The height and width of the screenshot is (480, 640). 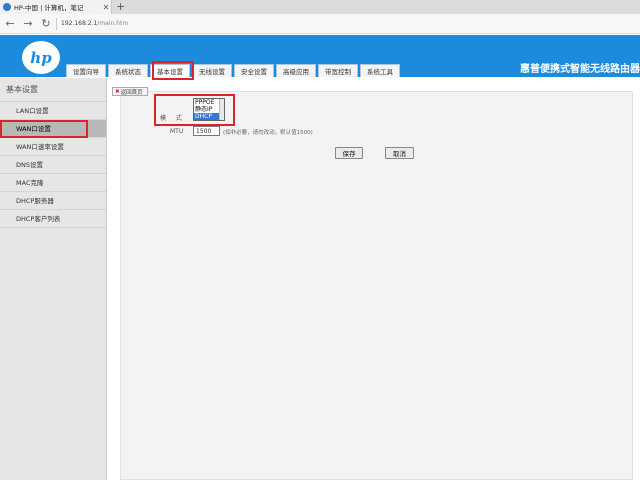 What do you see at coordinates (7, 7) in the screenshot?
I see `hp-favicon-icon` at bounding box center [7, 7].